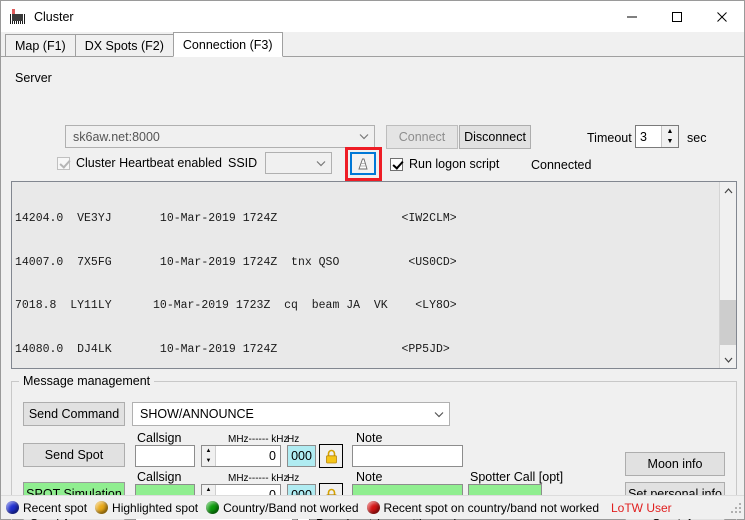 Image resolution: width=745 pixels, height=520 pixels. Describe the element at coordinates (243, 163) in the screenshot. I see `ssid-label: SSID` at that location.